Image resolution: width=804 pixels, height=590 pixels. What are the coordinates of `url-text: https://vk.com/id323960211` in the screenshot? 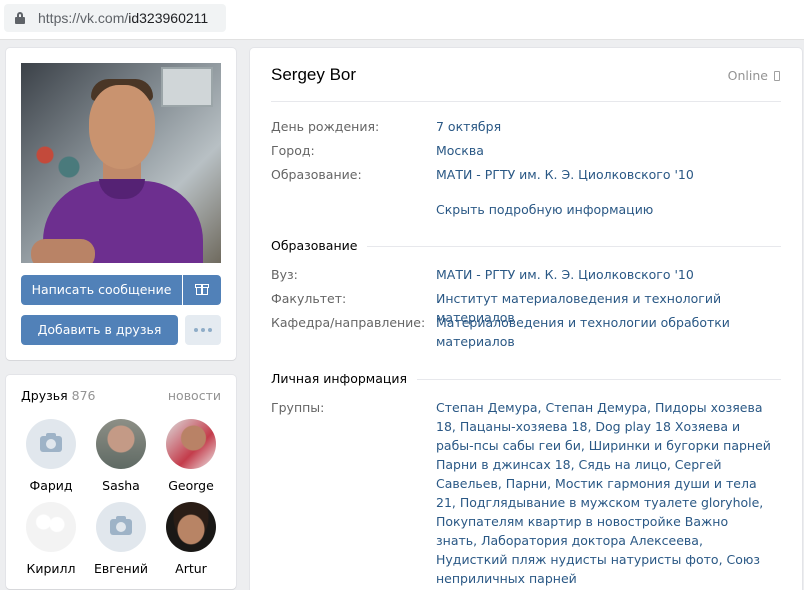 It's located at (123, 18).